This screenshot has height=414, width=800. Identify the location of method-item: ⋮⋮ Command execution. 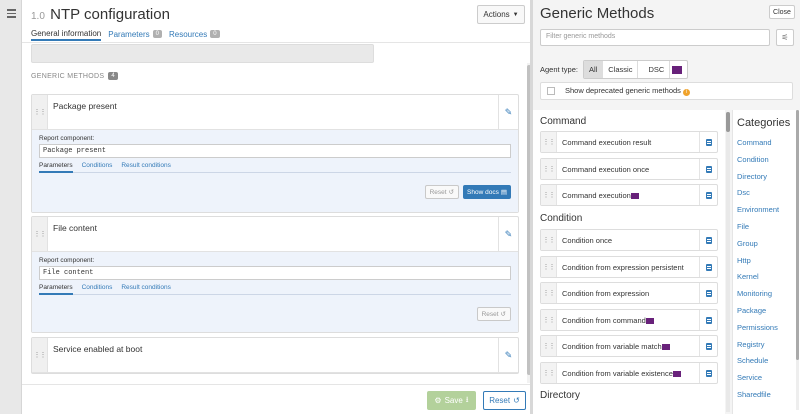
(629, 195).